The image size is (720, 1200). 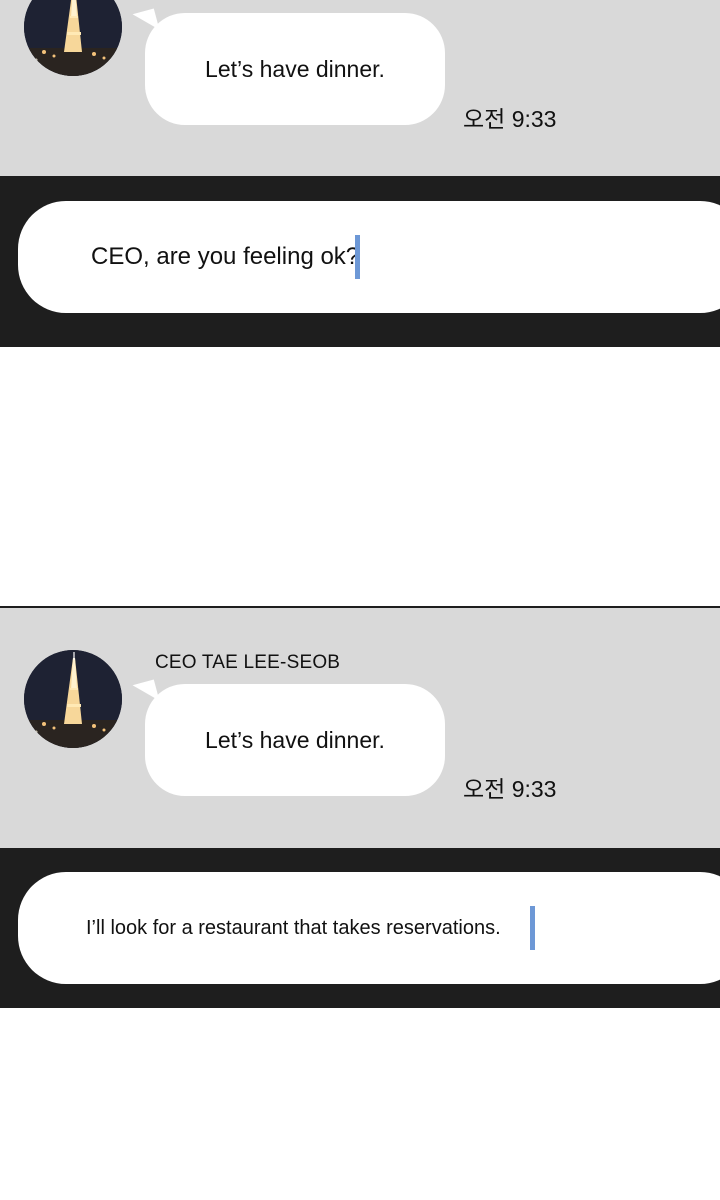 I want to click on input-bar: CEO, are you feeling ok?, so click(x=360, y=261).